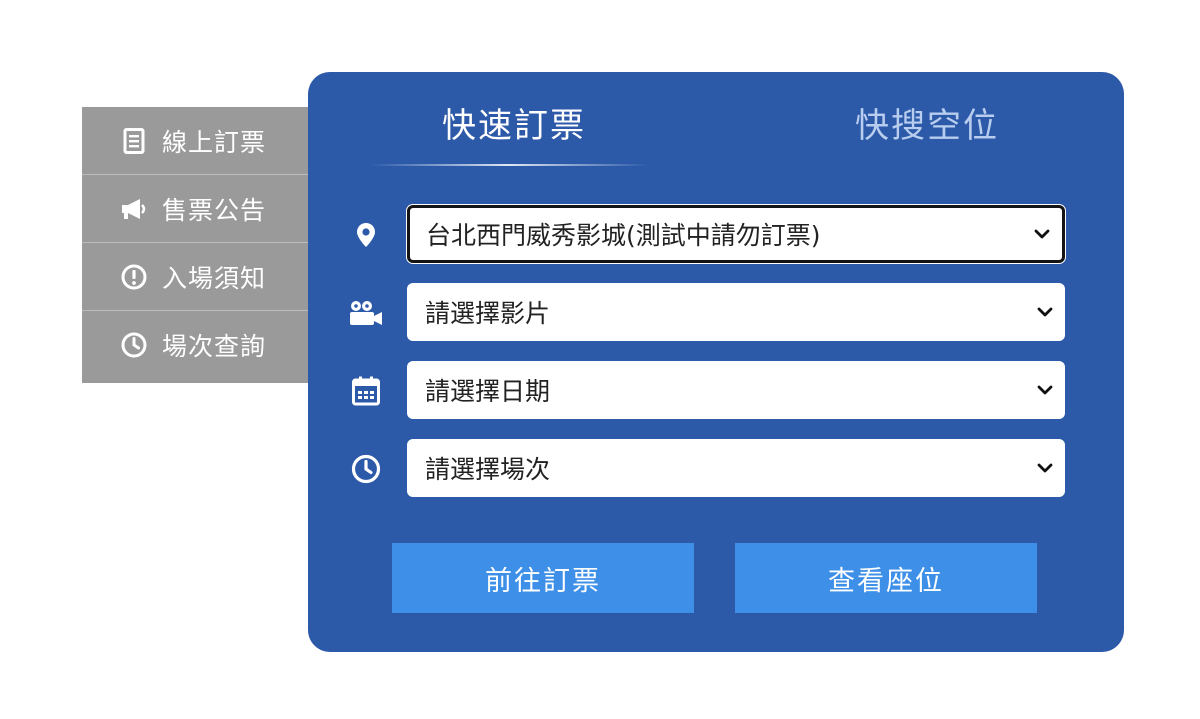  I want to click on showtime-select-value: 請選擇場次, so click(488, 469).